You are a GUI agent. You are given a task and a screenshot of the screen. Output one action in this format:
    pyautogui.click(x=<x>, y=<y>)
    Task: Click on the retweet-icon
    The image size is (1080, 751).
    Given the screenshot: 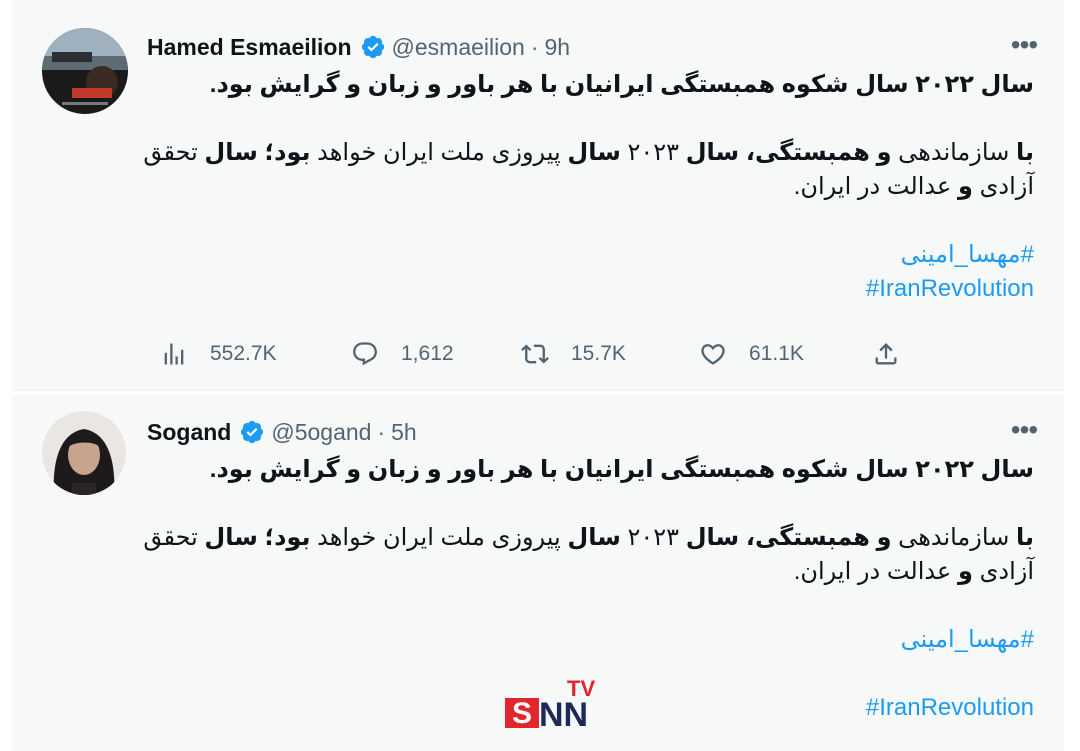 What is the action you would take?
    pyautogui.click(x=535, y=354)
    